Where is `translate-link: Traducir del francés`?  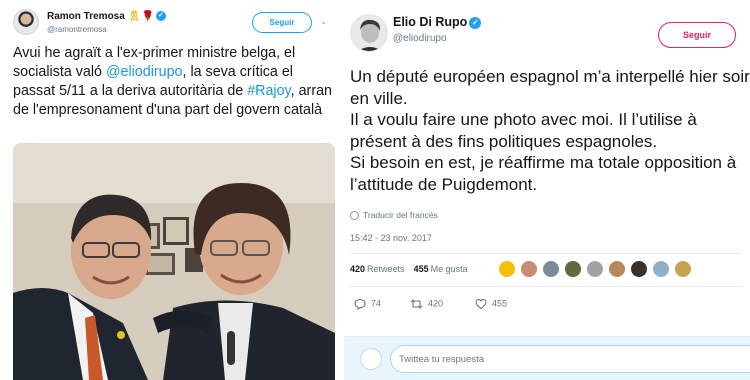 translate-link: Traducir del francés is located at coordinates (394, 215).